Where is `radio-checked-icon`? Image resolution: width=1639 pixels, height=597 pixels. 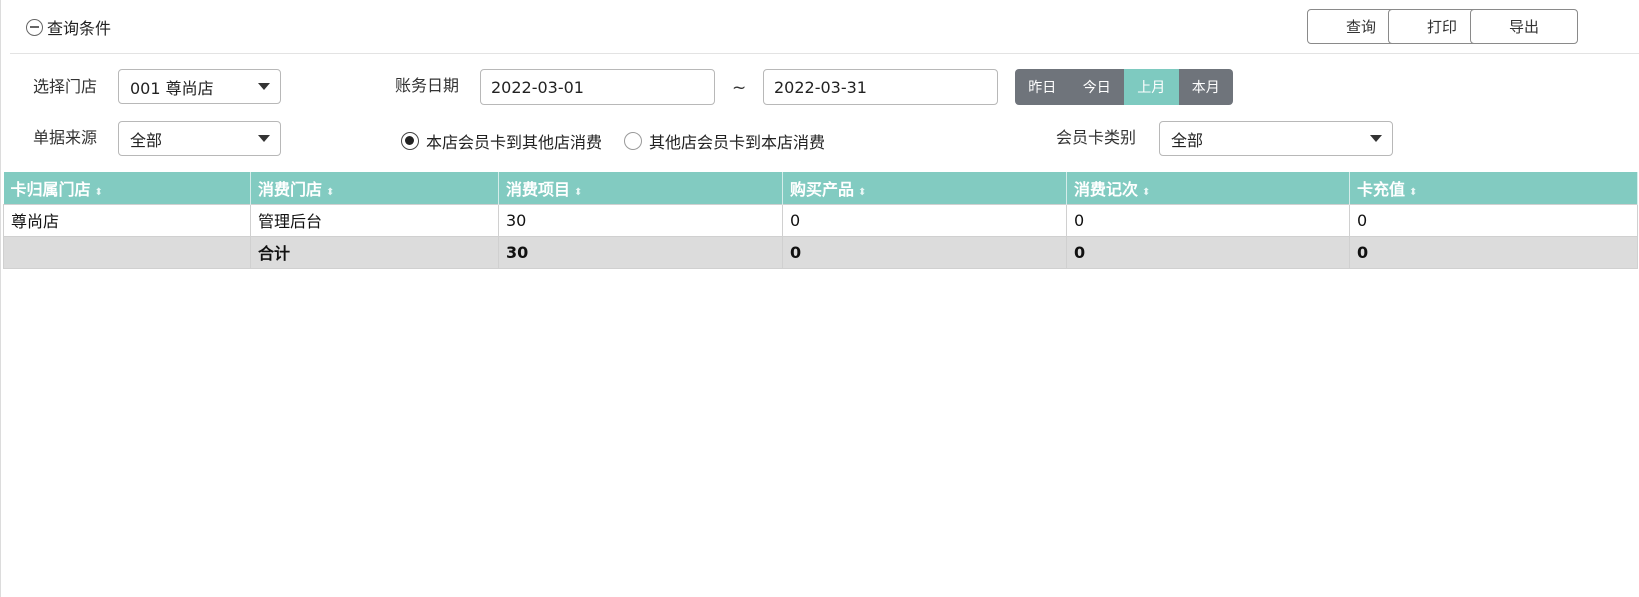 radio-checked-icon is located at coordinates (410, 141).